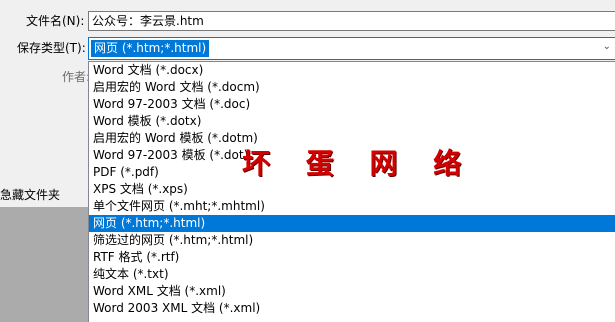  What do you see at coordinates (55, 21) in the screenshot?
I see `filename-label: 文件名(N):` at bounding box center [55, 21].